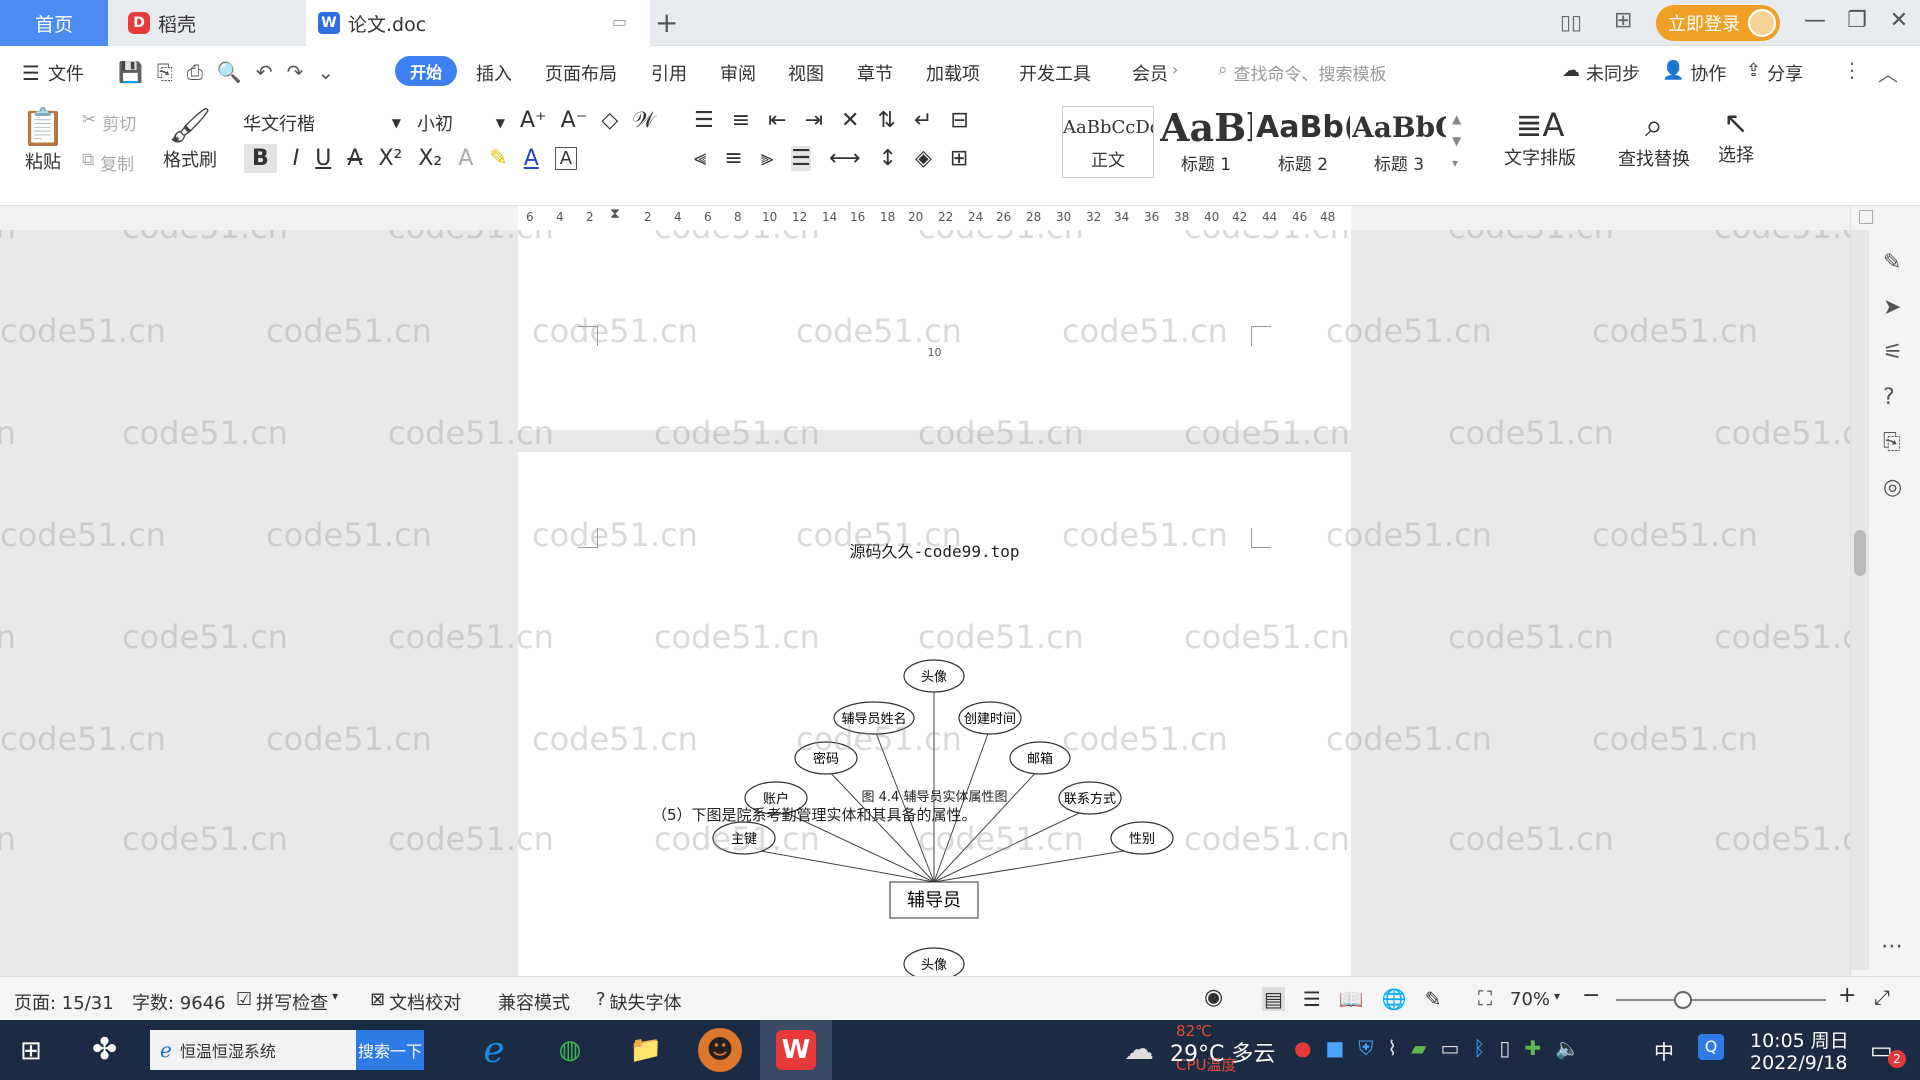 Image resolution: width=1920 pixels, height=1080 pixels. What do you see at coordinates (498, 158) in the screenshot?
I see `highlight-icon: ✎` at bounding box center [498, 158].